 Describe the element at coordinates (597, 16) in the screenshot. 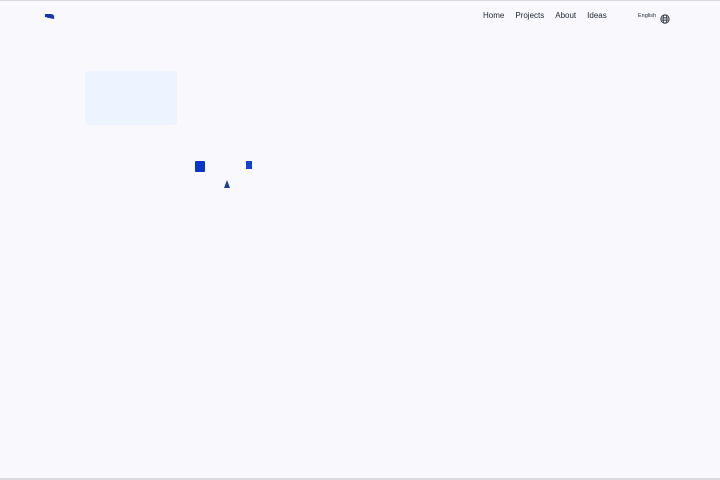

I see `nav-ideas: Ideas` at that location.